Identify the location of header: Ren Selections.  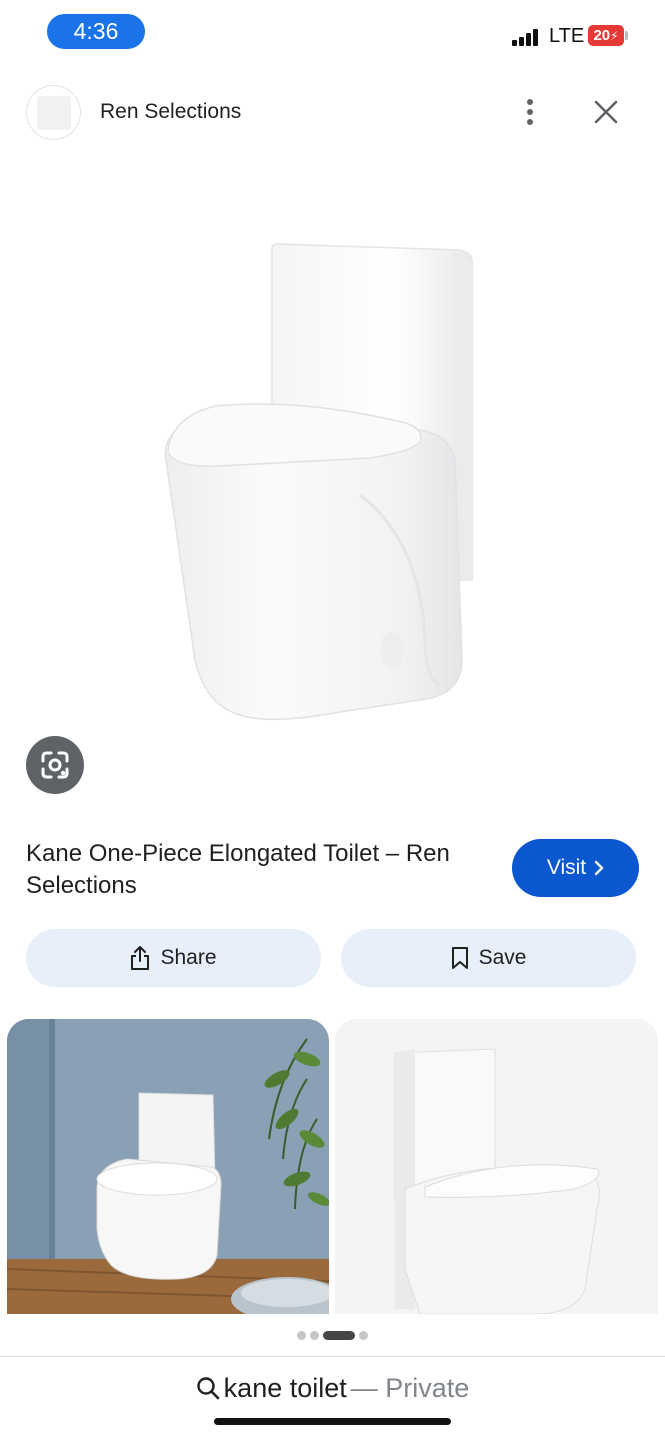
(332, 112).